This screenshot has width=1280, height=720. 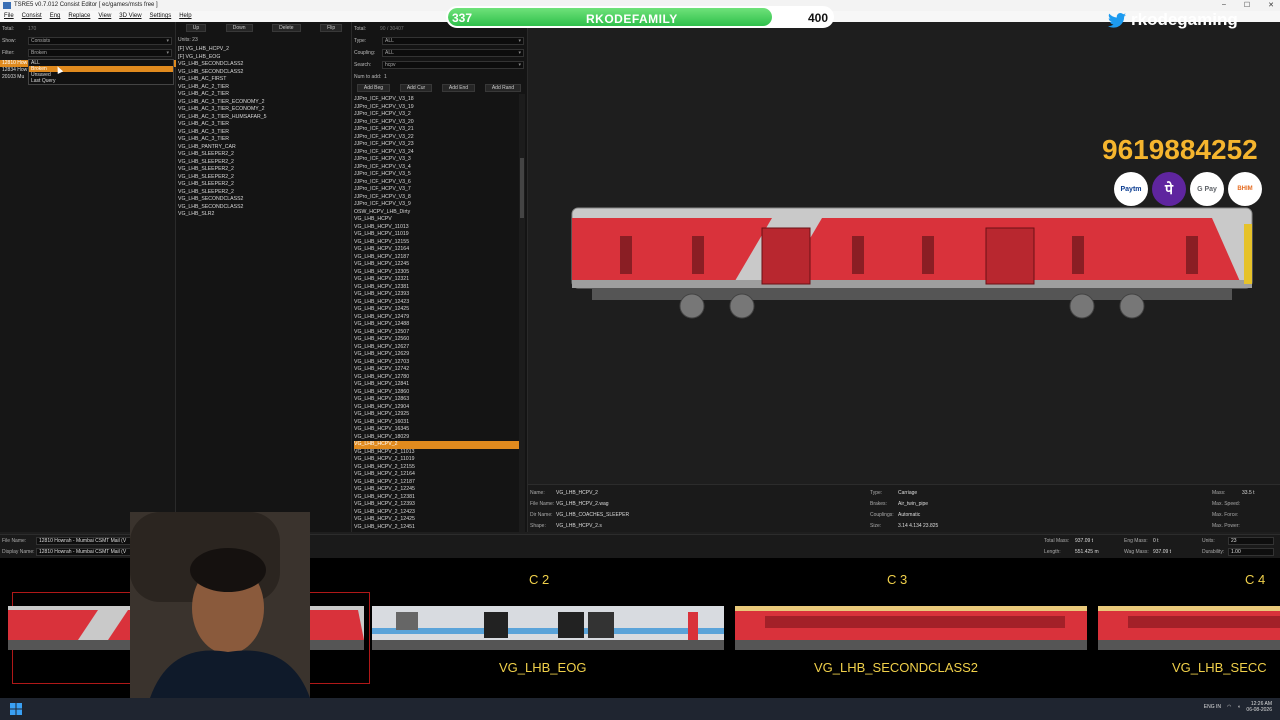 What do you see at coordinates (437, 325) in the screenshot?
I see `catalog-list-item: VG_LHB_HCPV_12488` at bounding box center [437, 325].